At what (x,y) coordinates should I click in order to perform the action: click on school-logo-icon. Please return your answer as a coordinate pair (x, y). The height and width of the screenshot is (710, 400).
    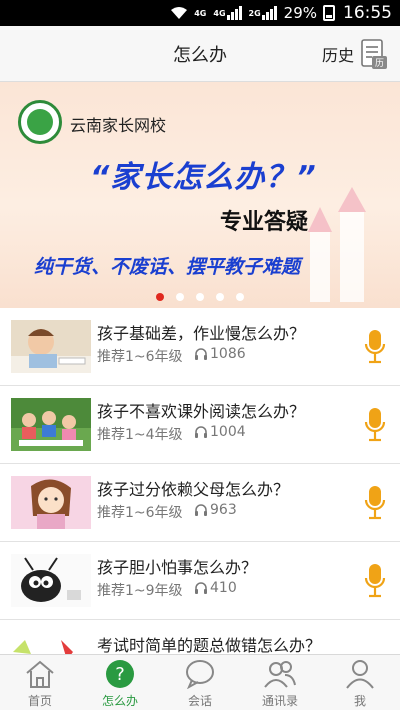
    Looking at the image, I should click on (40, 122).